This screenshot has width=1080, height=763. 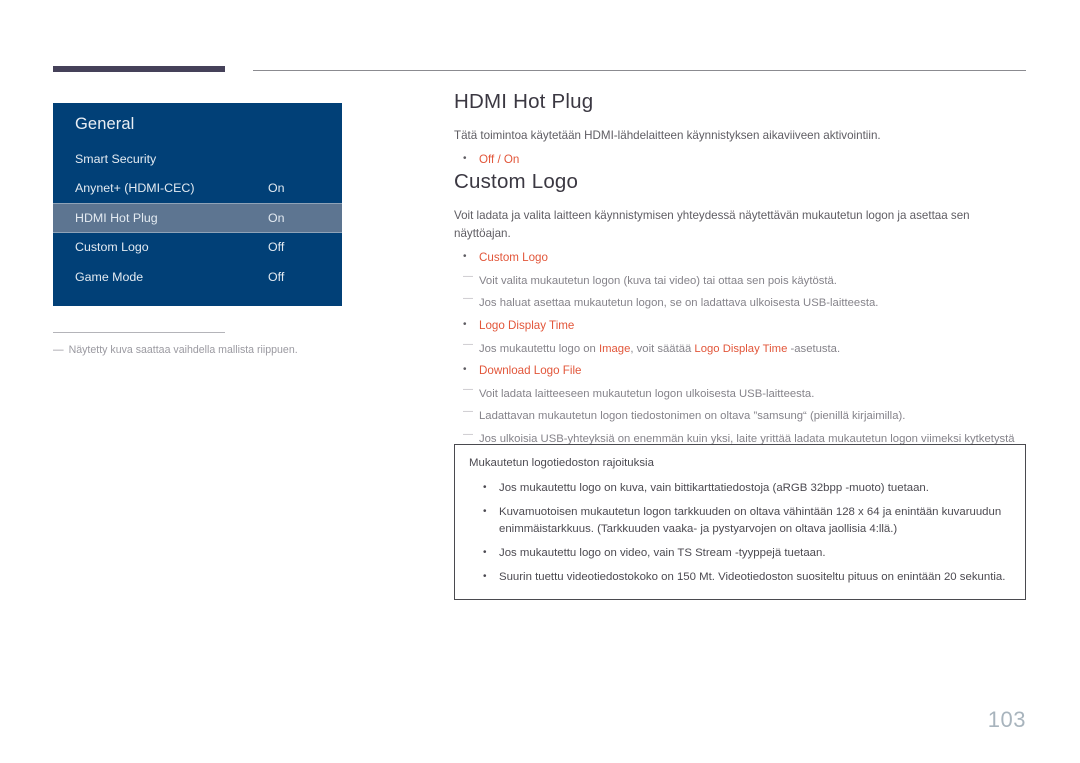 I want to click on osd-menu-title: General, so click(x=105, y=124).